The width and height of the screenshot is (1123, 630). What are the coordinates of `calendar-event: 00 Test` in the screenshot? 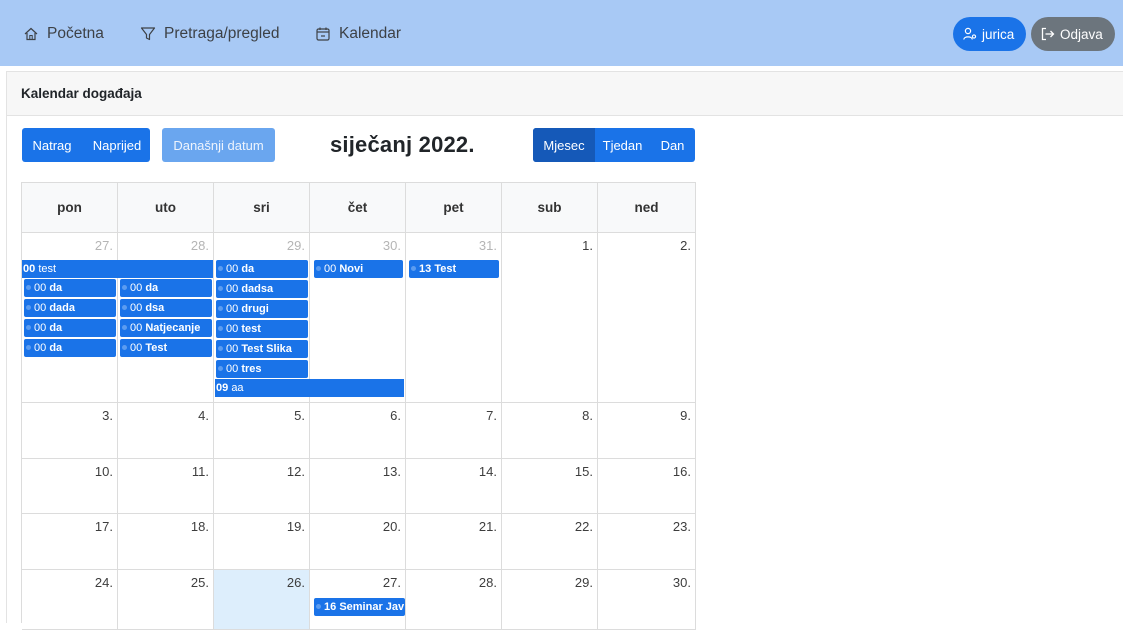 It's located at (166, 348).